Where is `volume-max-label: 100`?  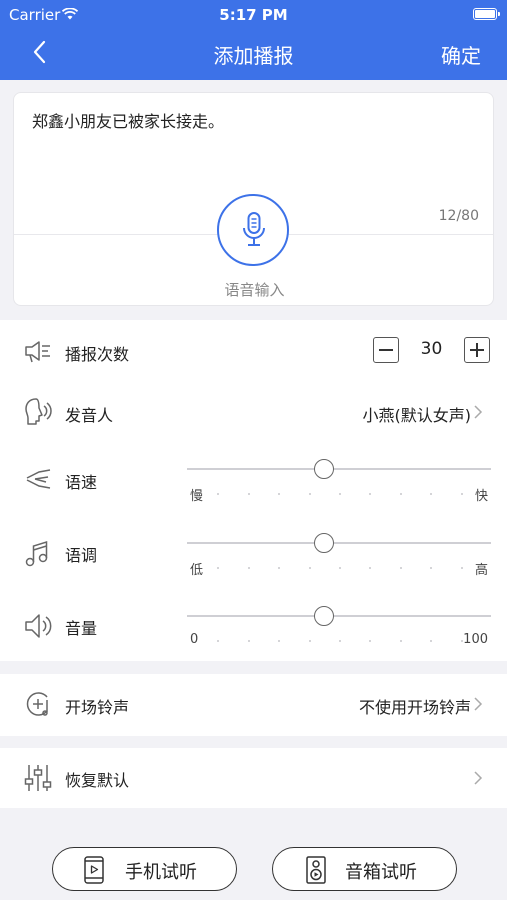
volume-max-label: 100 is located at coordinates (475, 639).